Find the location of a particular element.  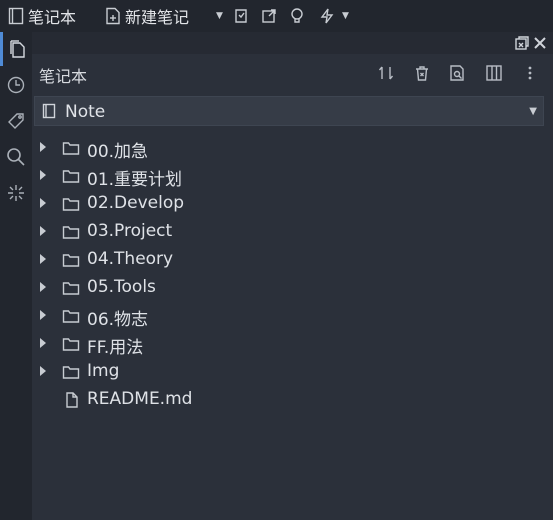

tag-icon is located at coordinates (16, 121).